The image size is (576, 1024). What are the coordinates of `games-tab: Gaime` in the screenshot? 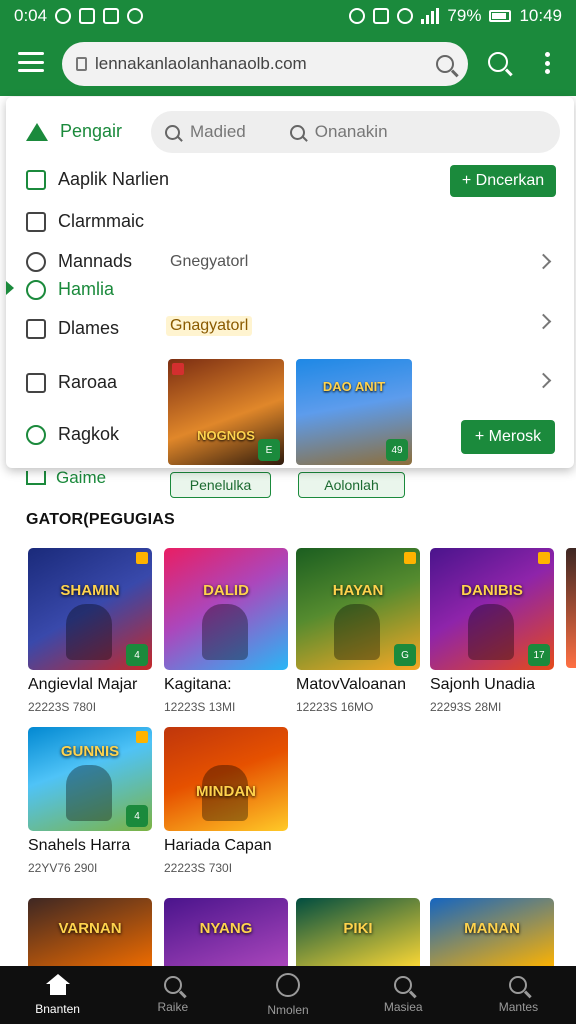 It's located at (66, 478).